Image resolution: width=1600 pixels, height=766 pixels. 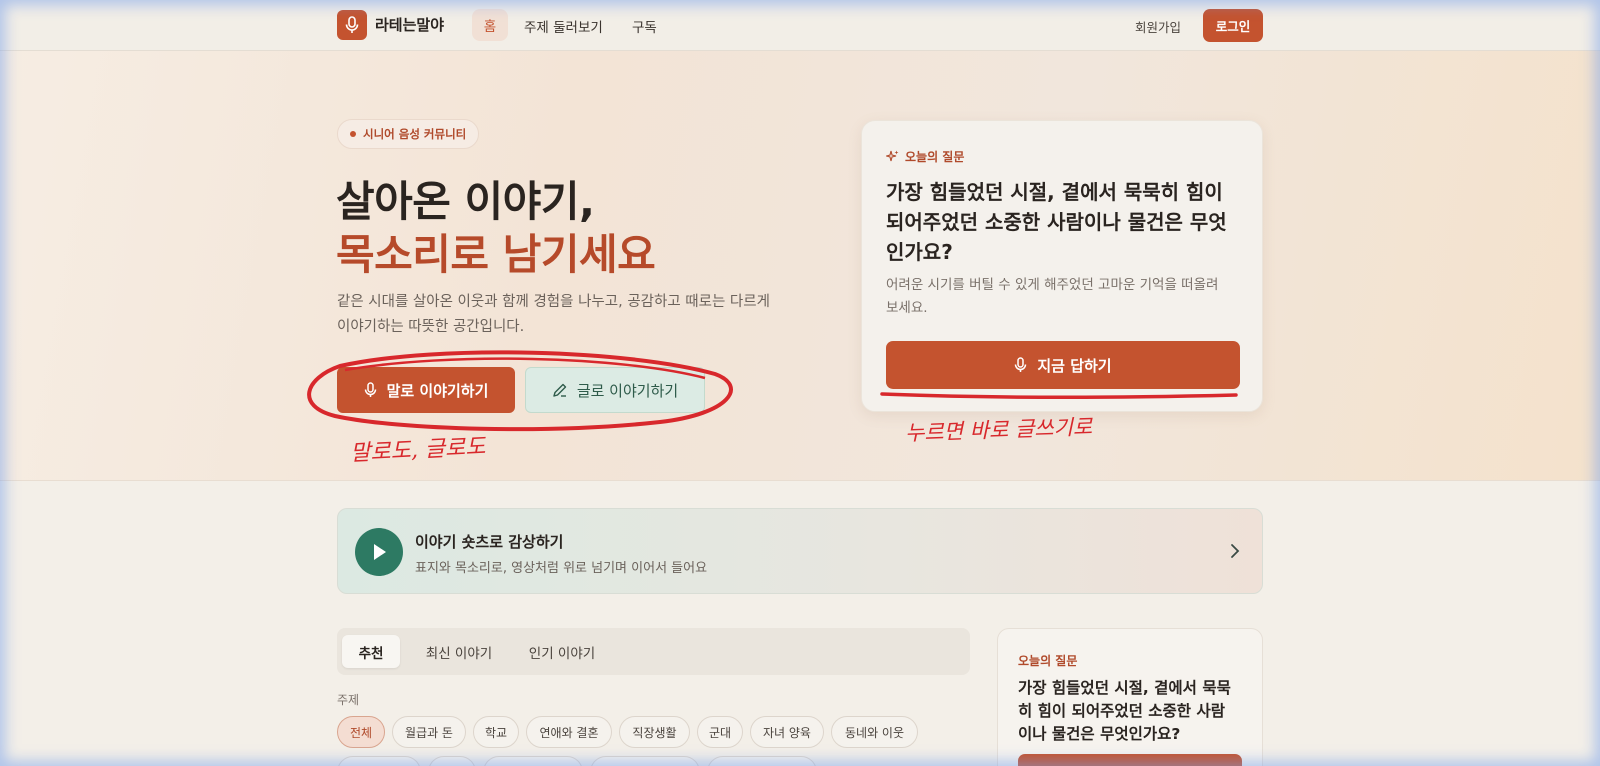 I want to click on badge-label: 시니어 음성 커뮤니티, so click(x=415, y=134).